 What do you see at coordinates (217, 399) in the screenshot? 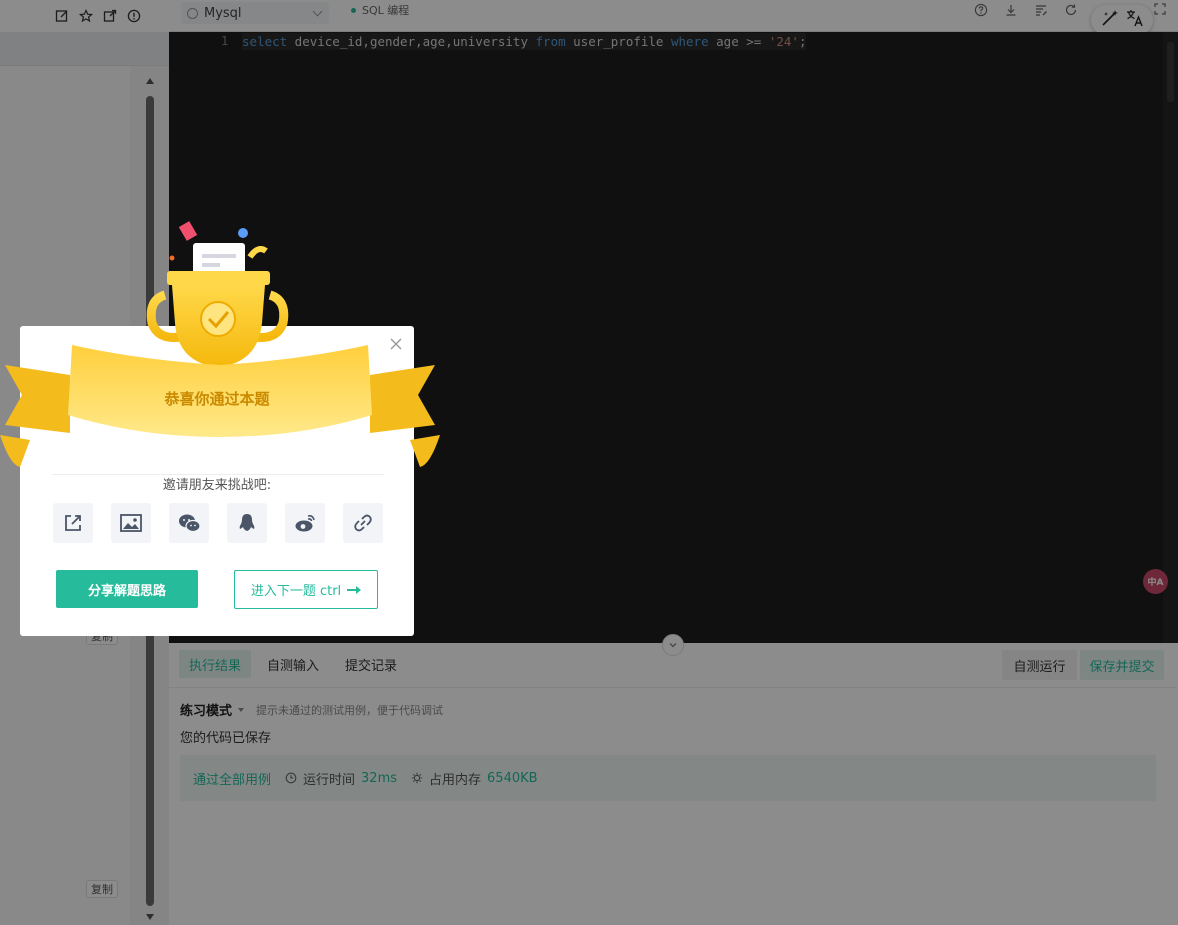
I see `modal-title: 恭喜你通过本题` at bounding box center [217, 399].